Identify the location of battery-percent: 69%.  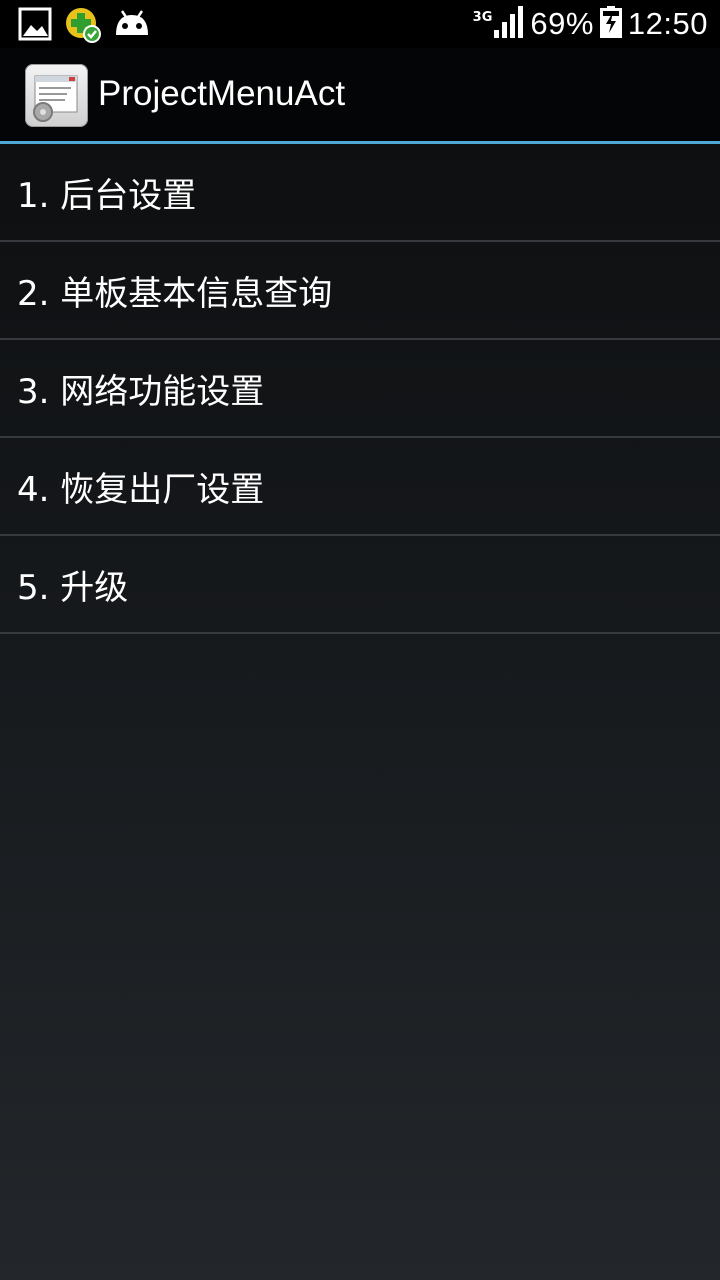
(562, 23).